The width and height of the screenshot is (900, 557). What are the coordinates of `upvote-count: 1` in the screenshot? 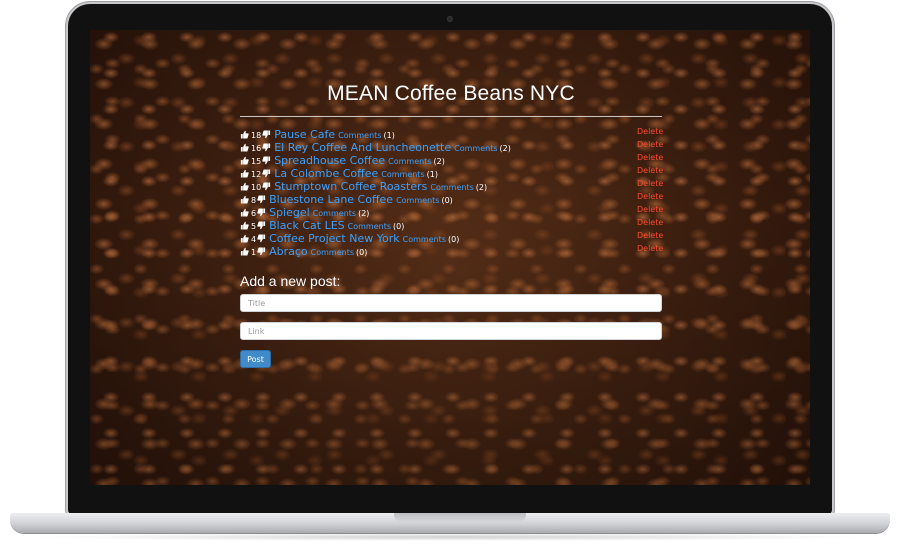 It's located at (254, 252).